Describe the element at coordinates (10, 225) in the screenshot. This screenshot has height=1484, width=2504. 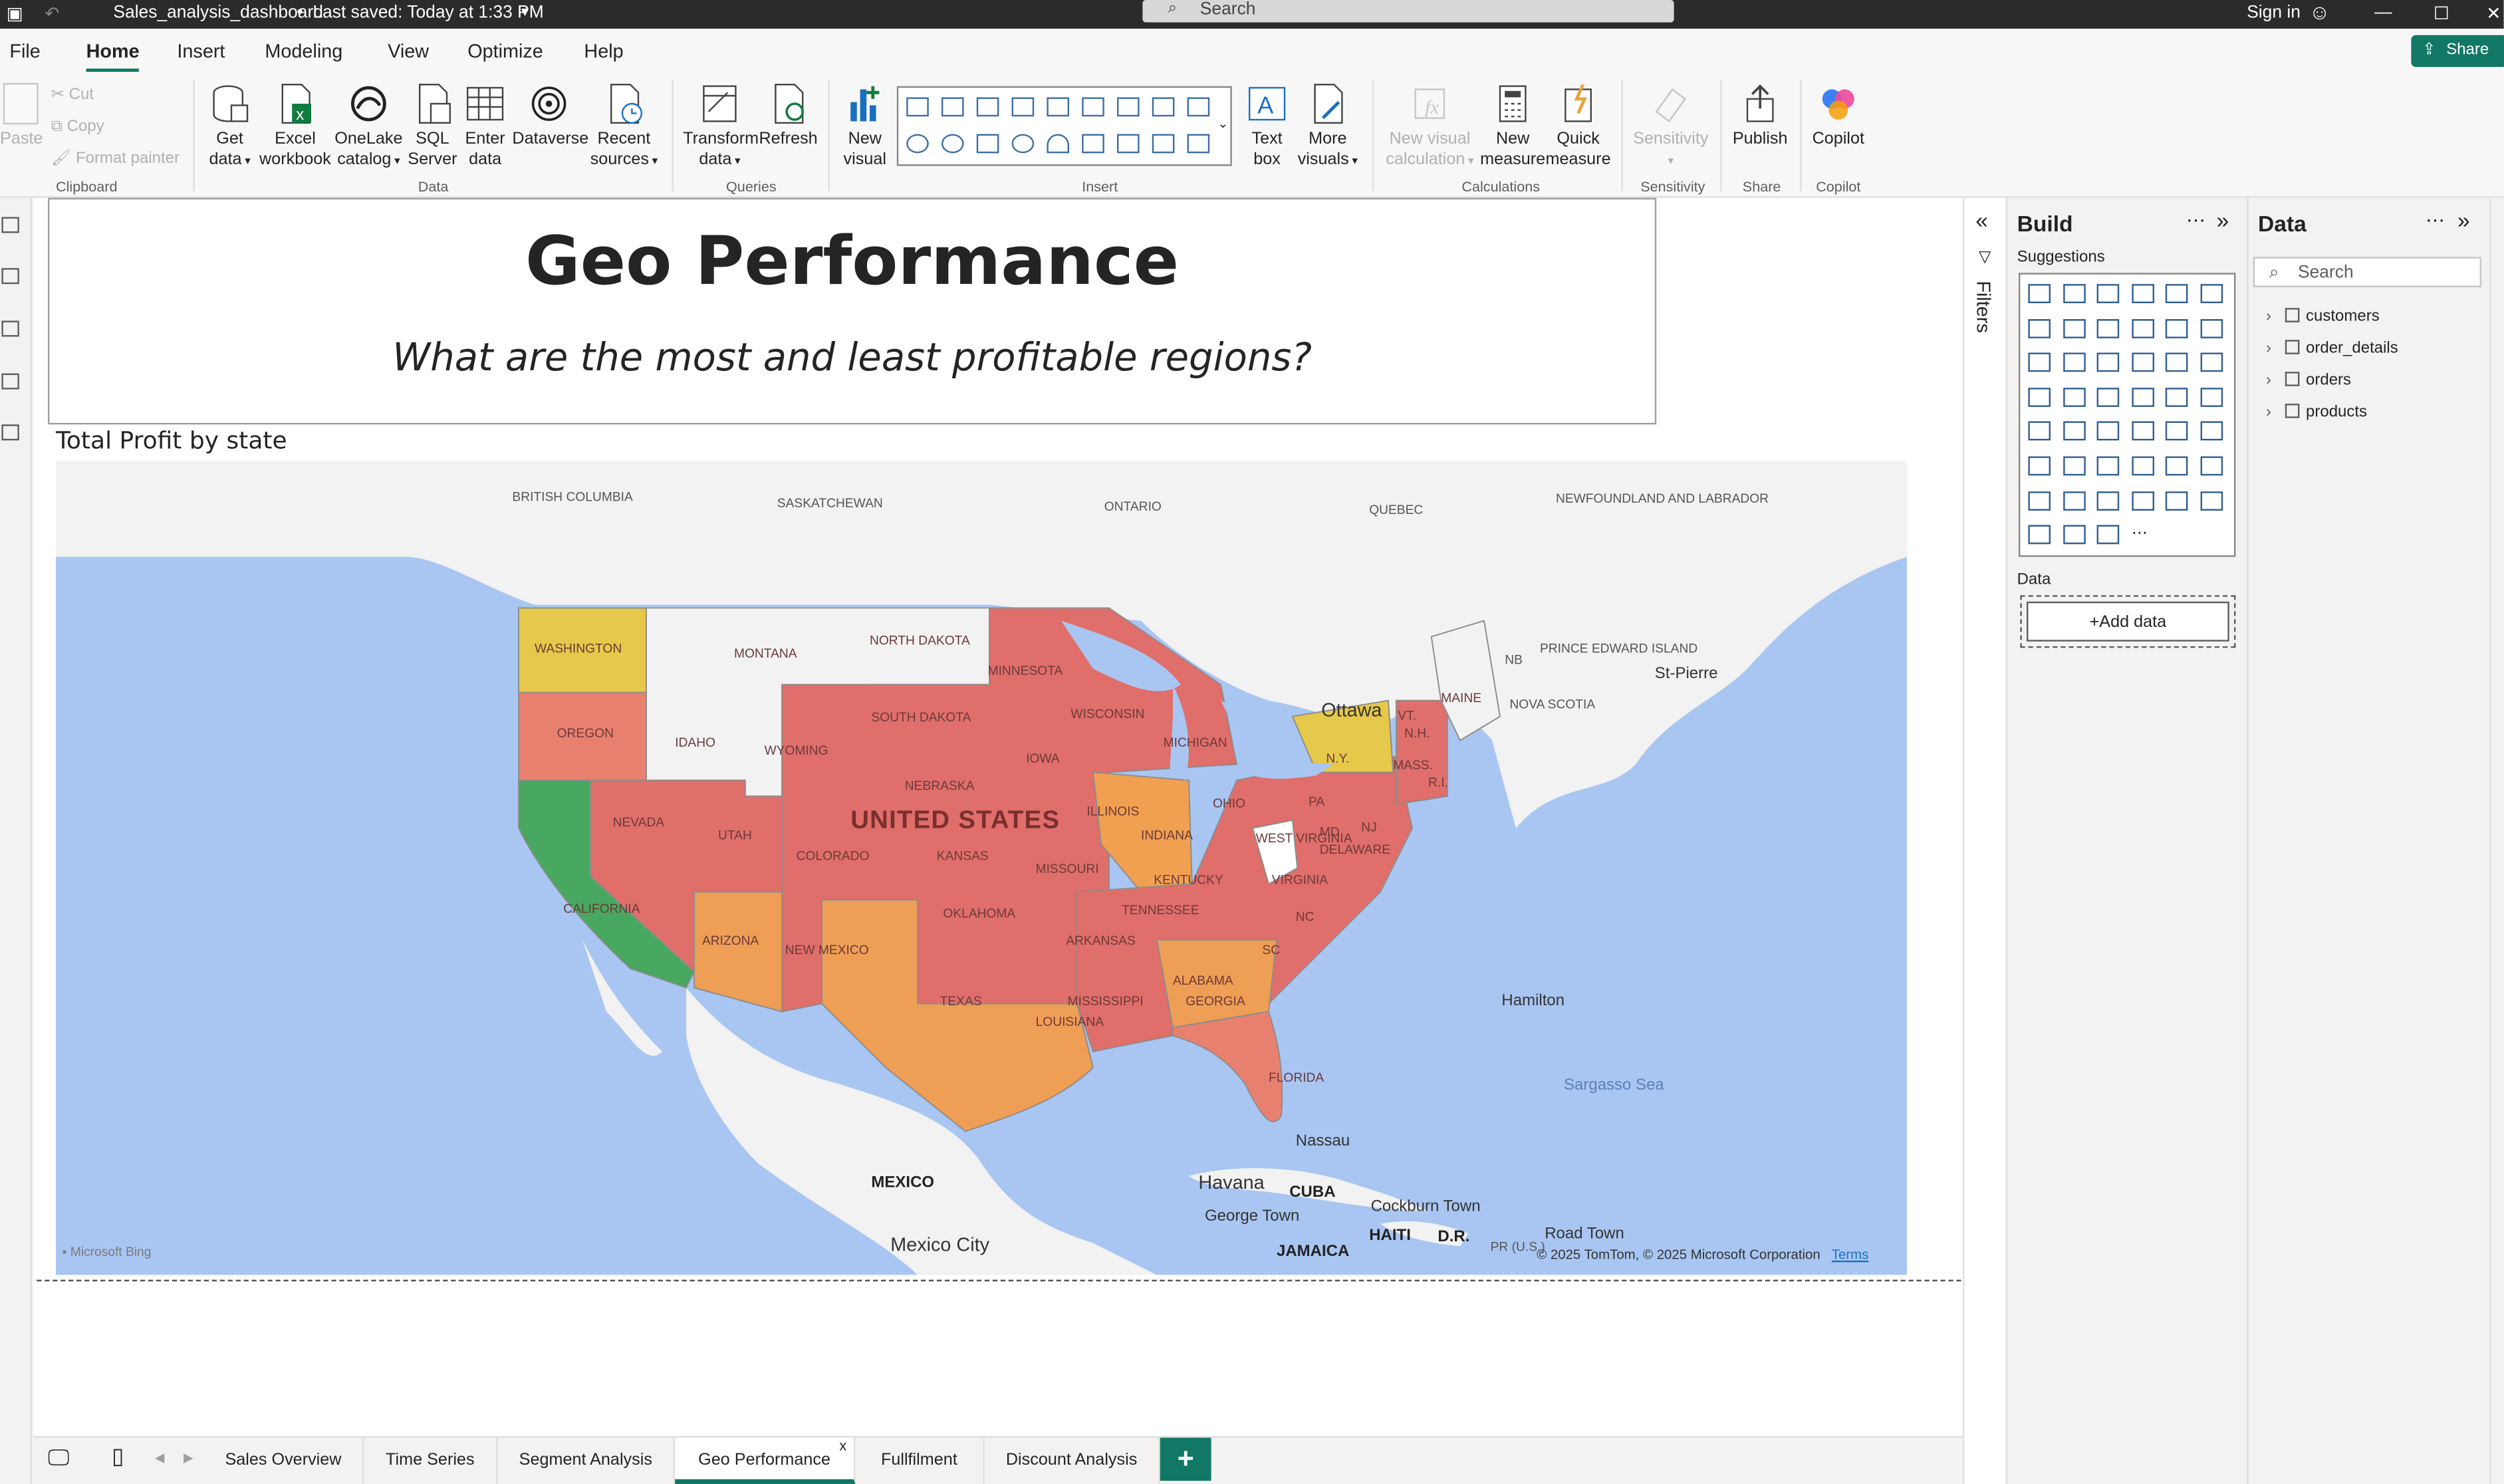
I see `report-view-icon` at that location.